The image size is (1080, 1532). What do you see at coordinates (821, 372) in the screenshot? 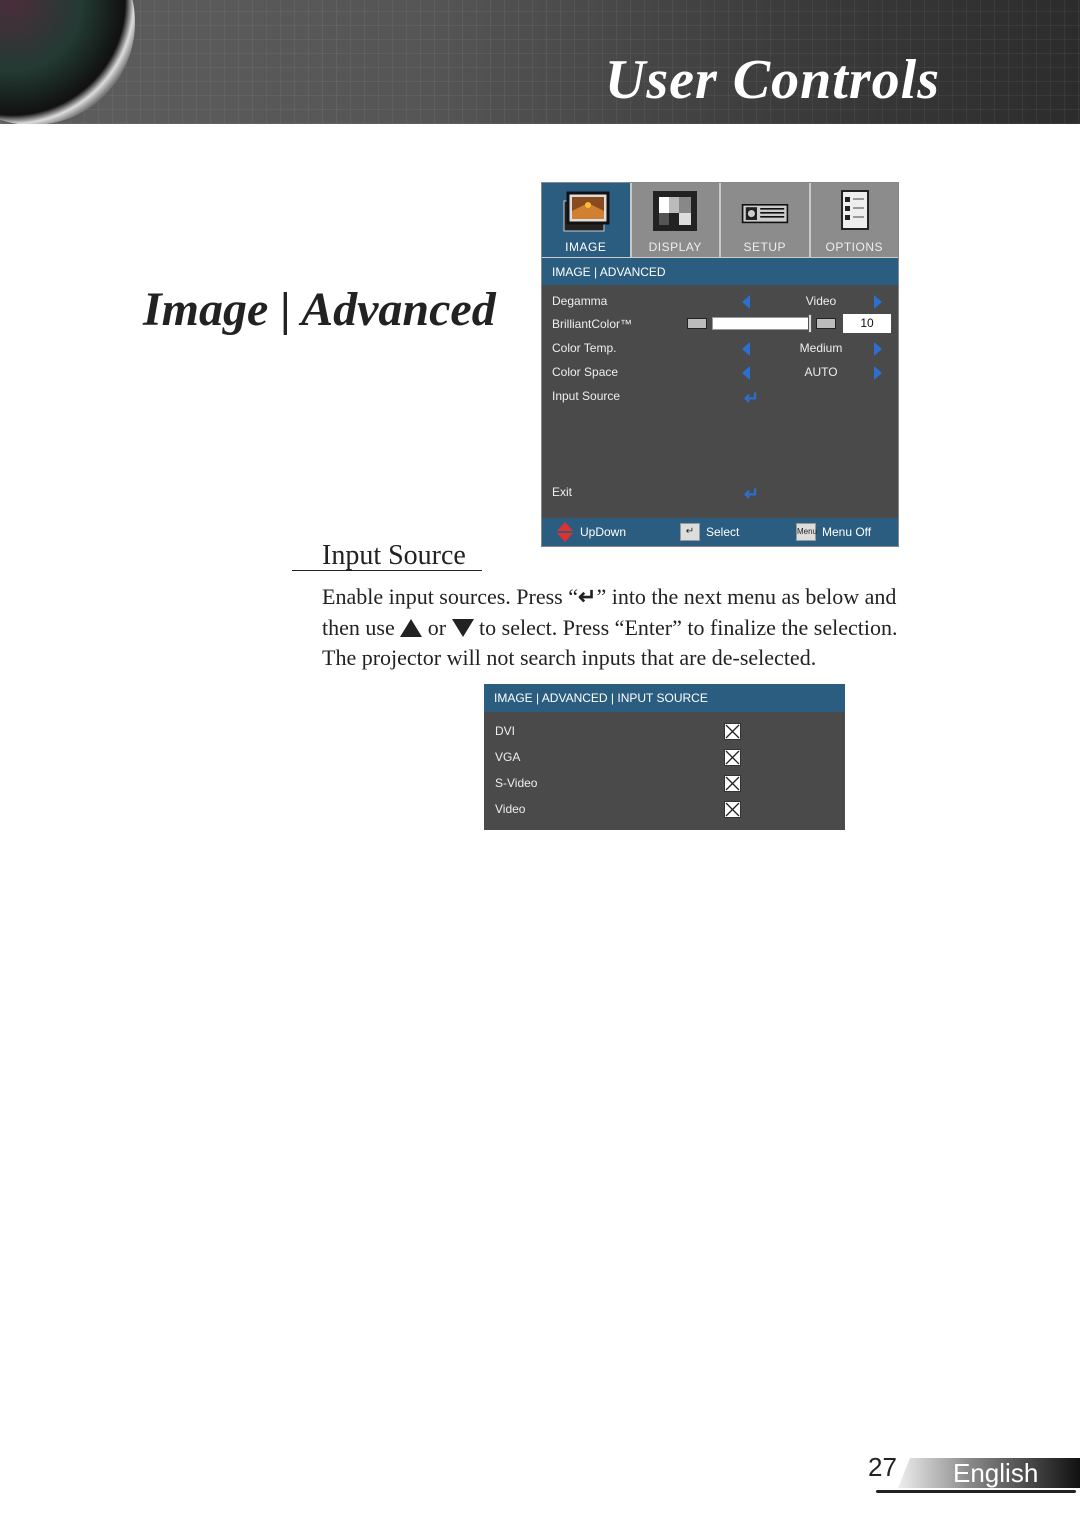
I see `row-value: AUTO` at bounding box center [821, 372].